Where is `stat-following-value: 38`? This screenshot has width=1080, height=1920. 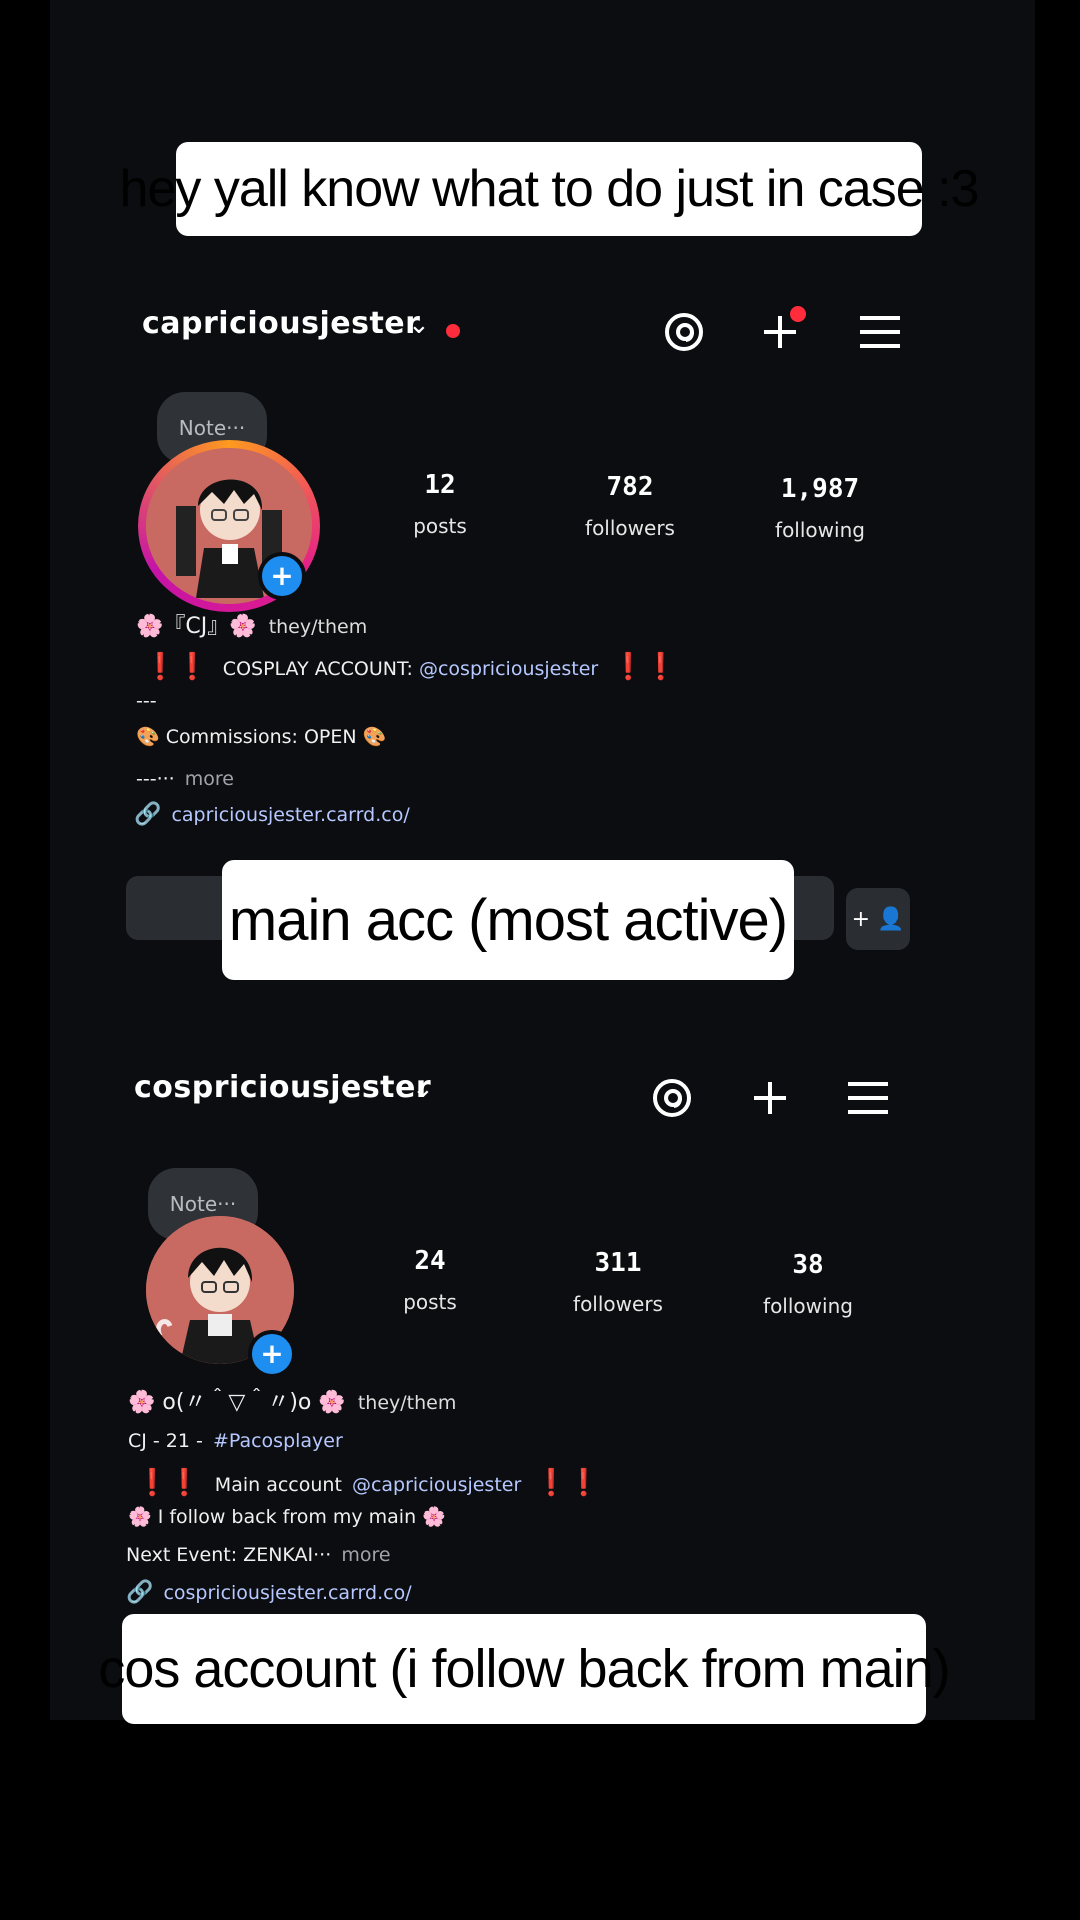 stat-following-value: 38 is located at coordinates (808, 1265).